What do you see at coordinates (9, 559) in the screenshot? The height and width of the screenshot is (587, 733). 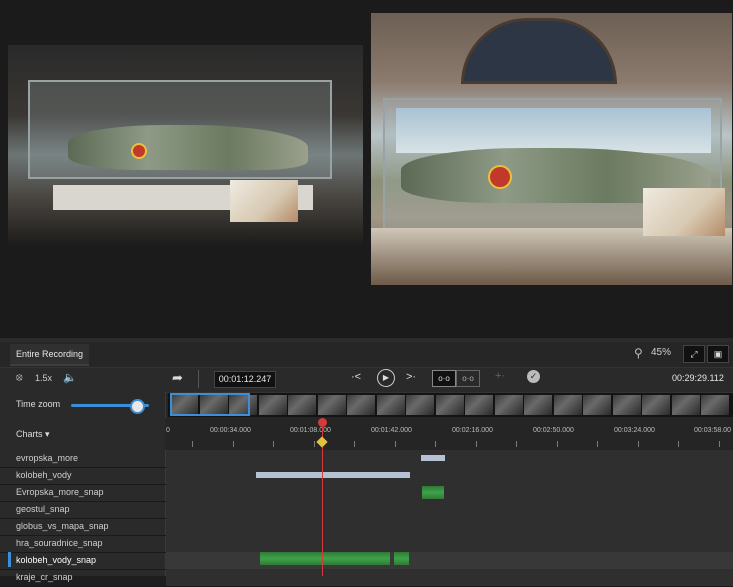 I see `selected-row-indicator` at bounding box center [9, 559].